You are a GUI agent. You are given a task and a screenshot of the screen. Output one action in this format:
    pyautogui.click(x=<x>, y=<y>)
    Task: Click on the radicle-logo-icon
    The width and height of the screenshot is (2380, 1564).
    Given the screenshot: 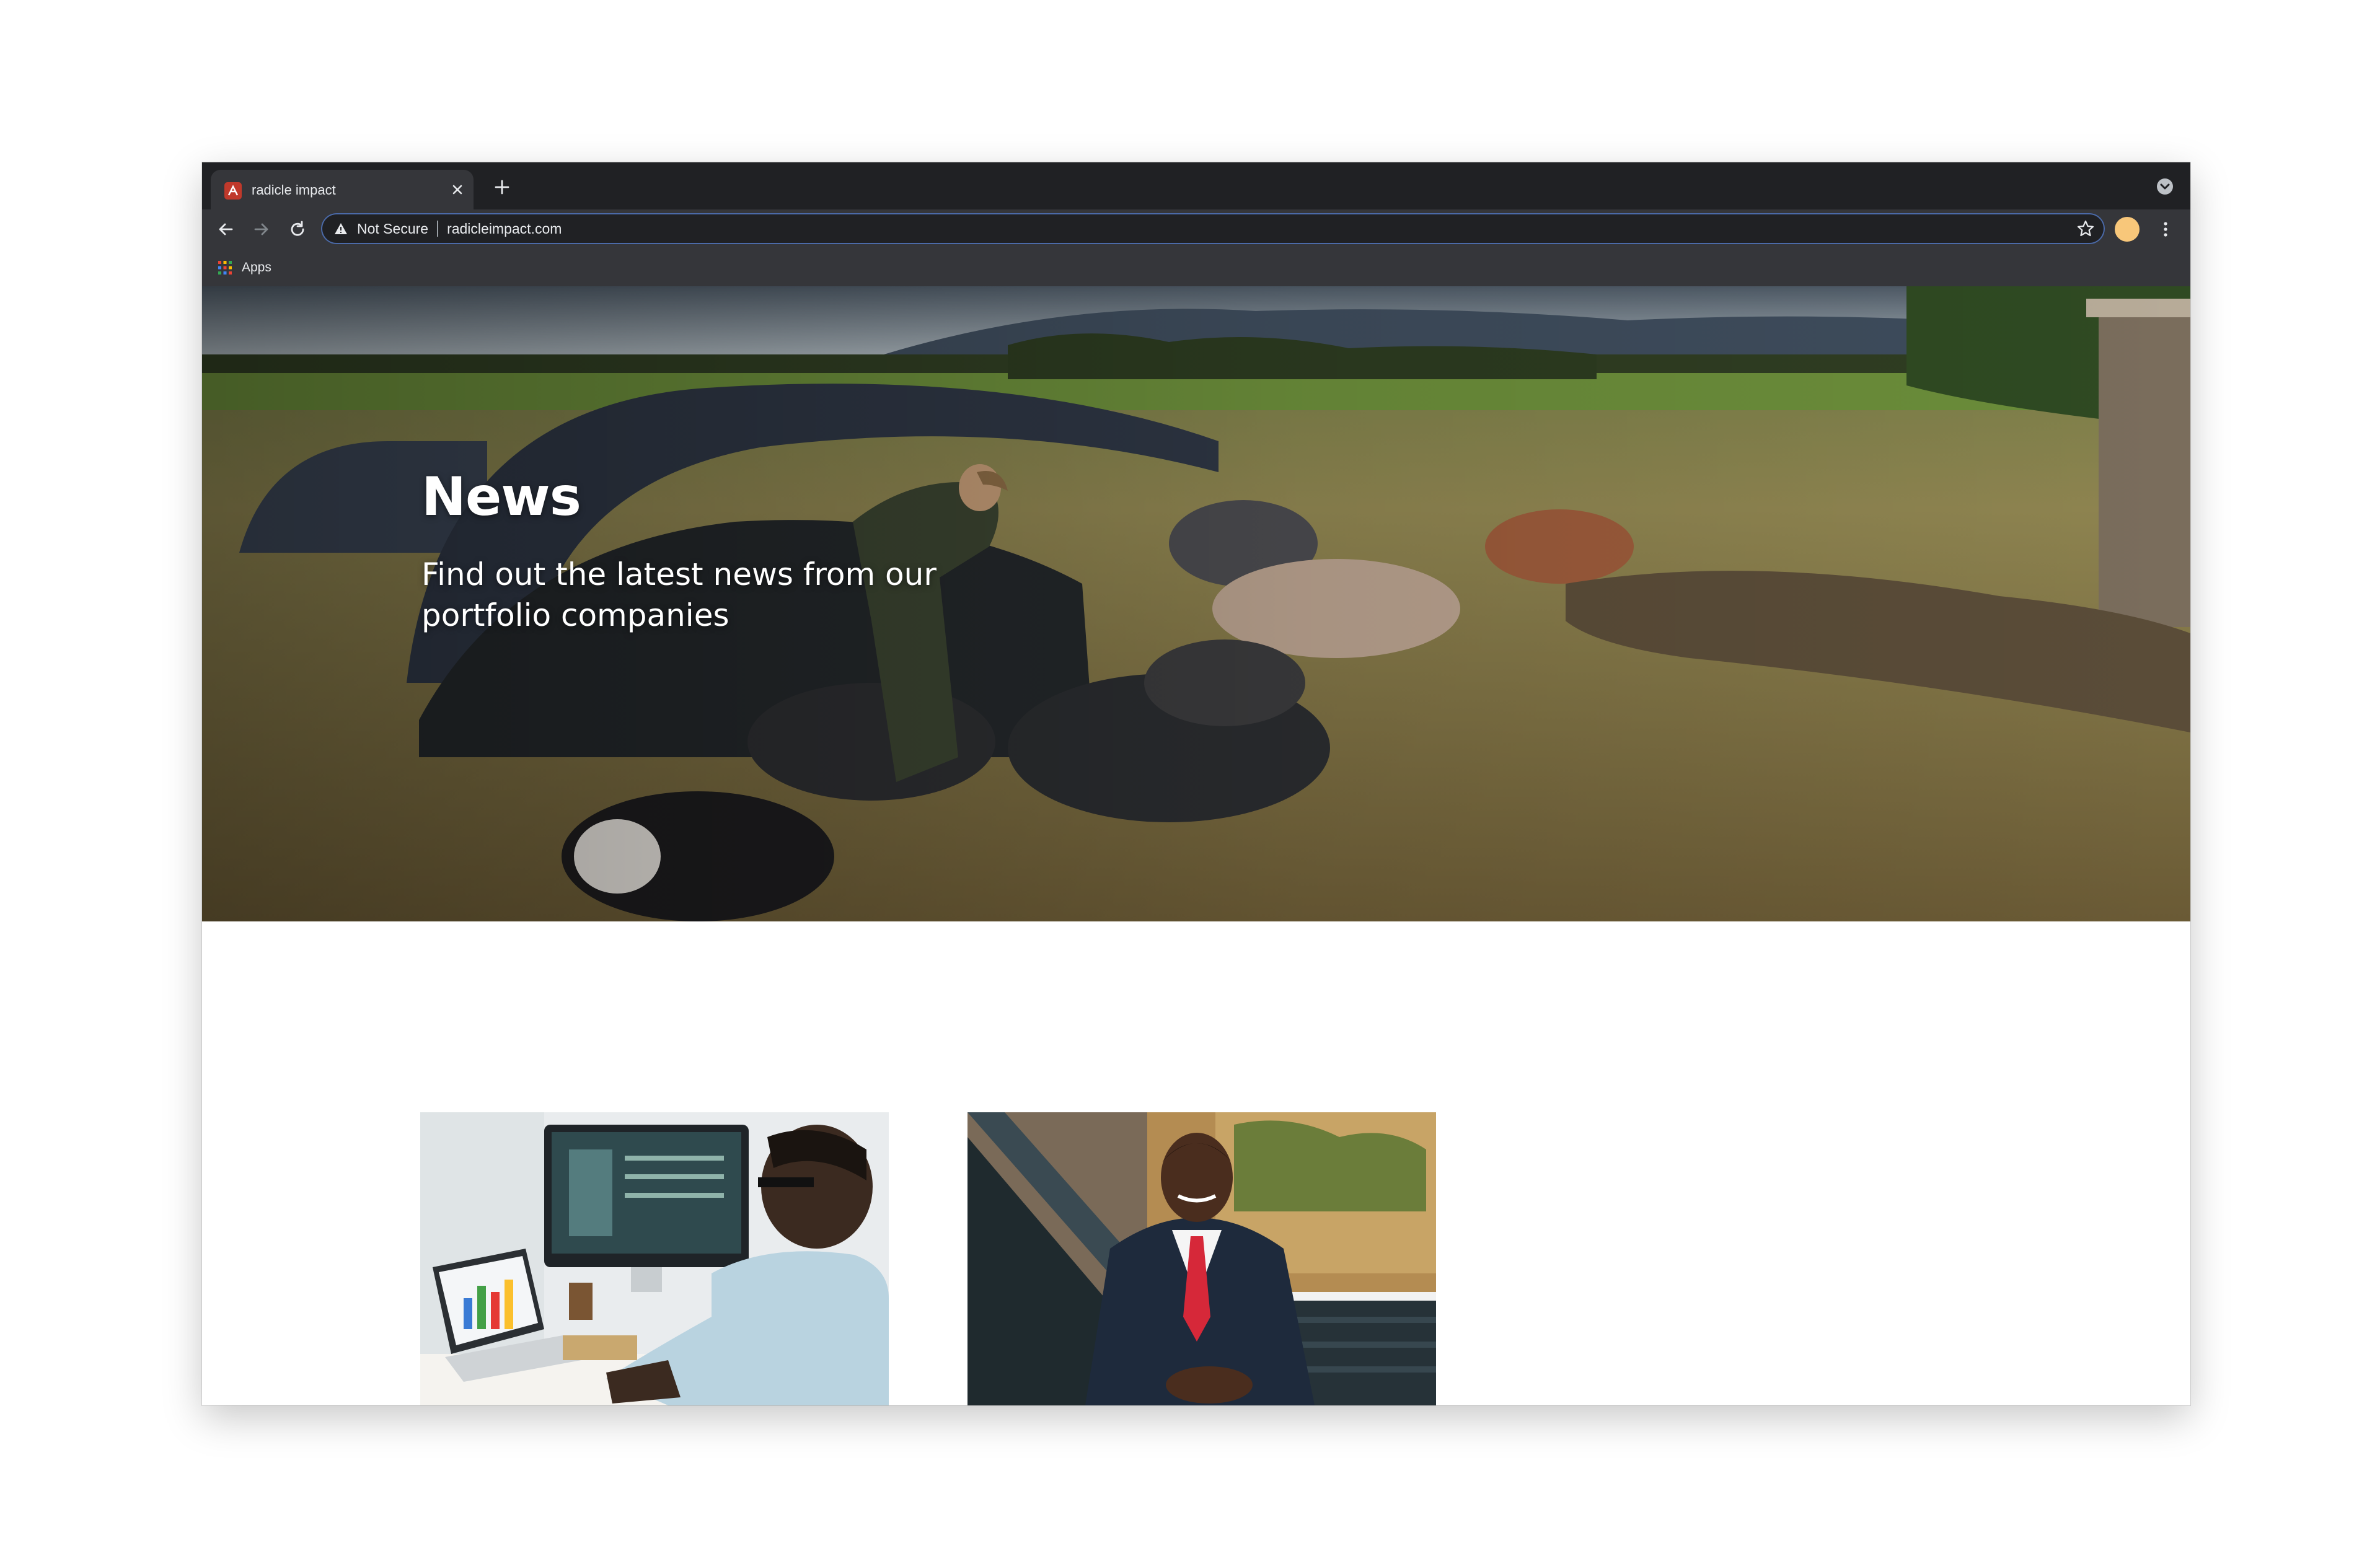 What is the action you would take?
    pyautogui.click(x=233, y=191)
    